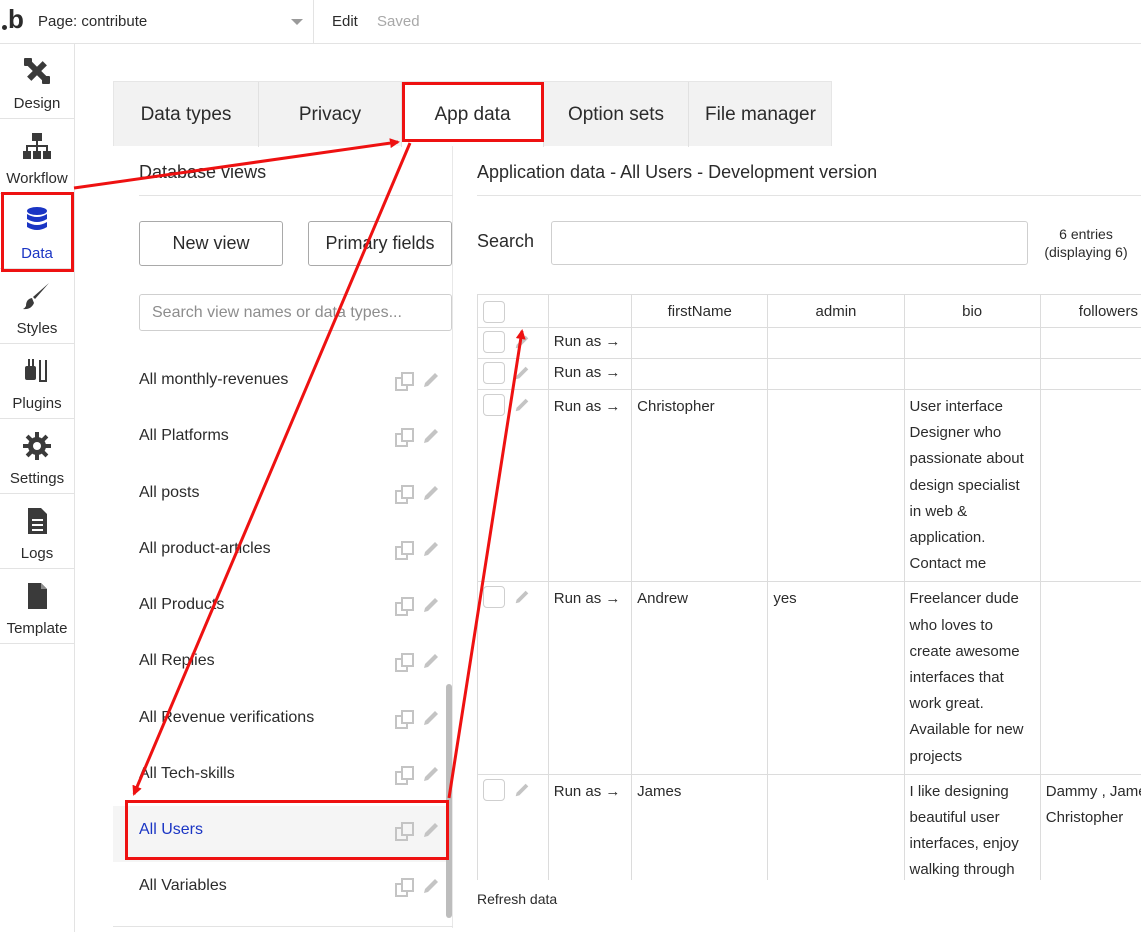 This screenshot has height=932, width=1141. Describe the element at coordinates (280, 553) in the screenshot. I see `list-item-view: All product-articles` at that location.